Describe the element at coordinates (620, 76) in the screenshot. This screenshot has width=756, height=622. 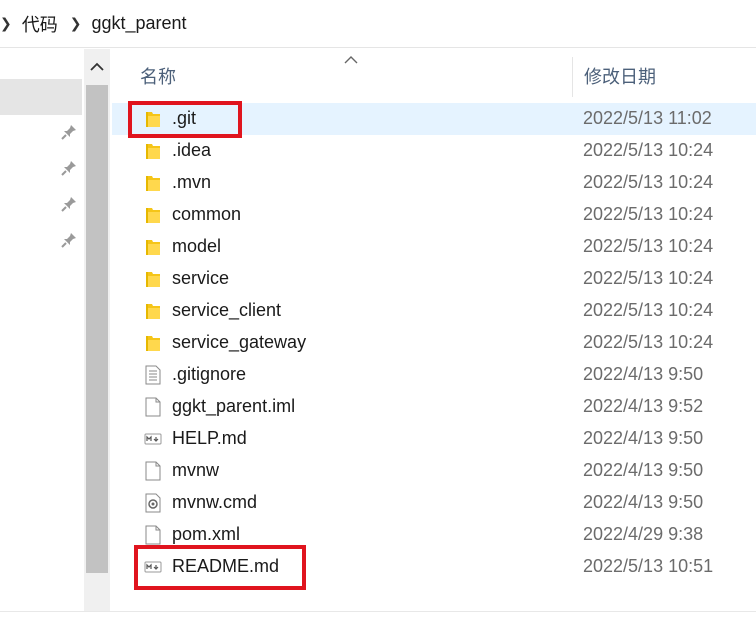
I see `column-header-date-modified: 修改日期` at that location.